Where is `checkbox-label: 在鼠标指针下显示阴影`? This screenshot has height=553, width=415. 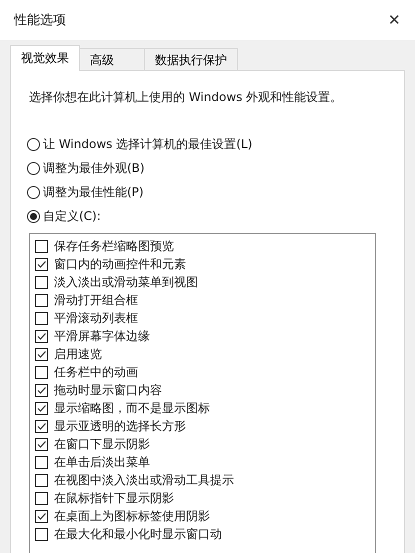 checkbox-label: 在鼠标指针下显示阴影 is located at coordinates (114, 498).